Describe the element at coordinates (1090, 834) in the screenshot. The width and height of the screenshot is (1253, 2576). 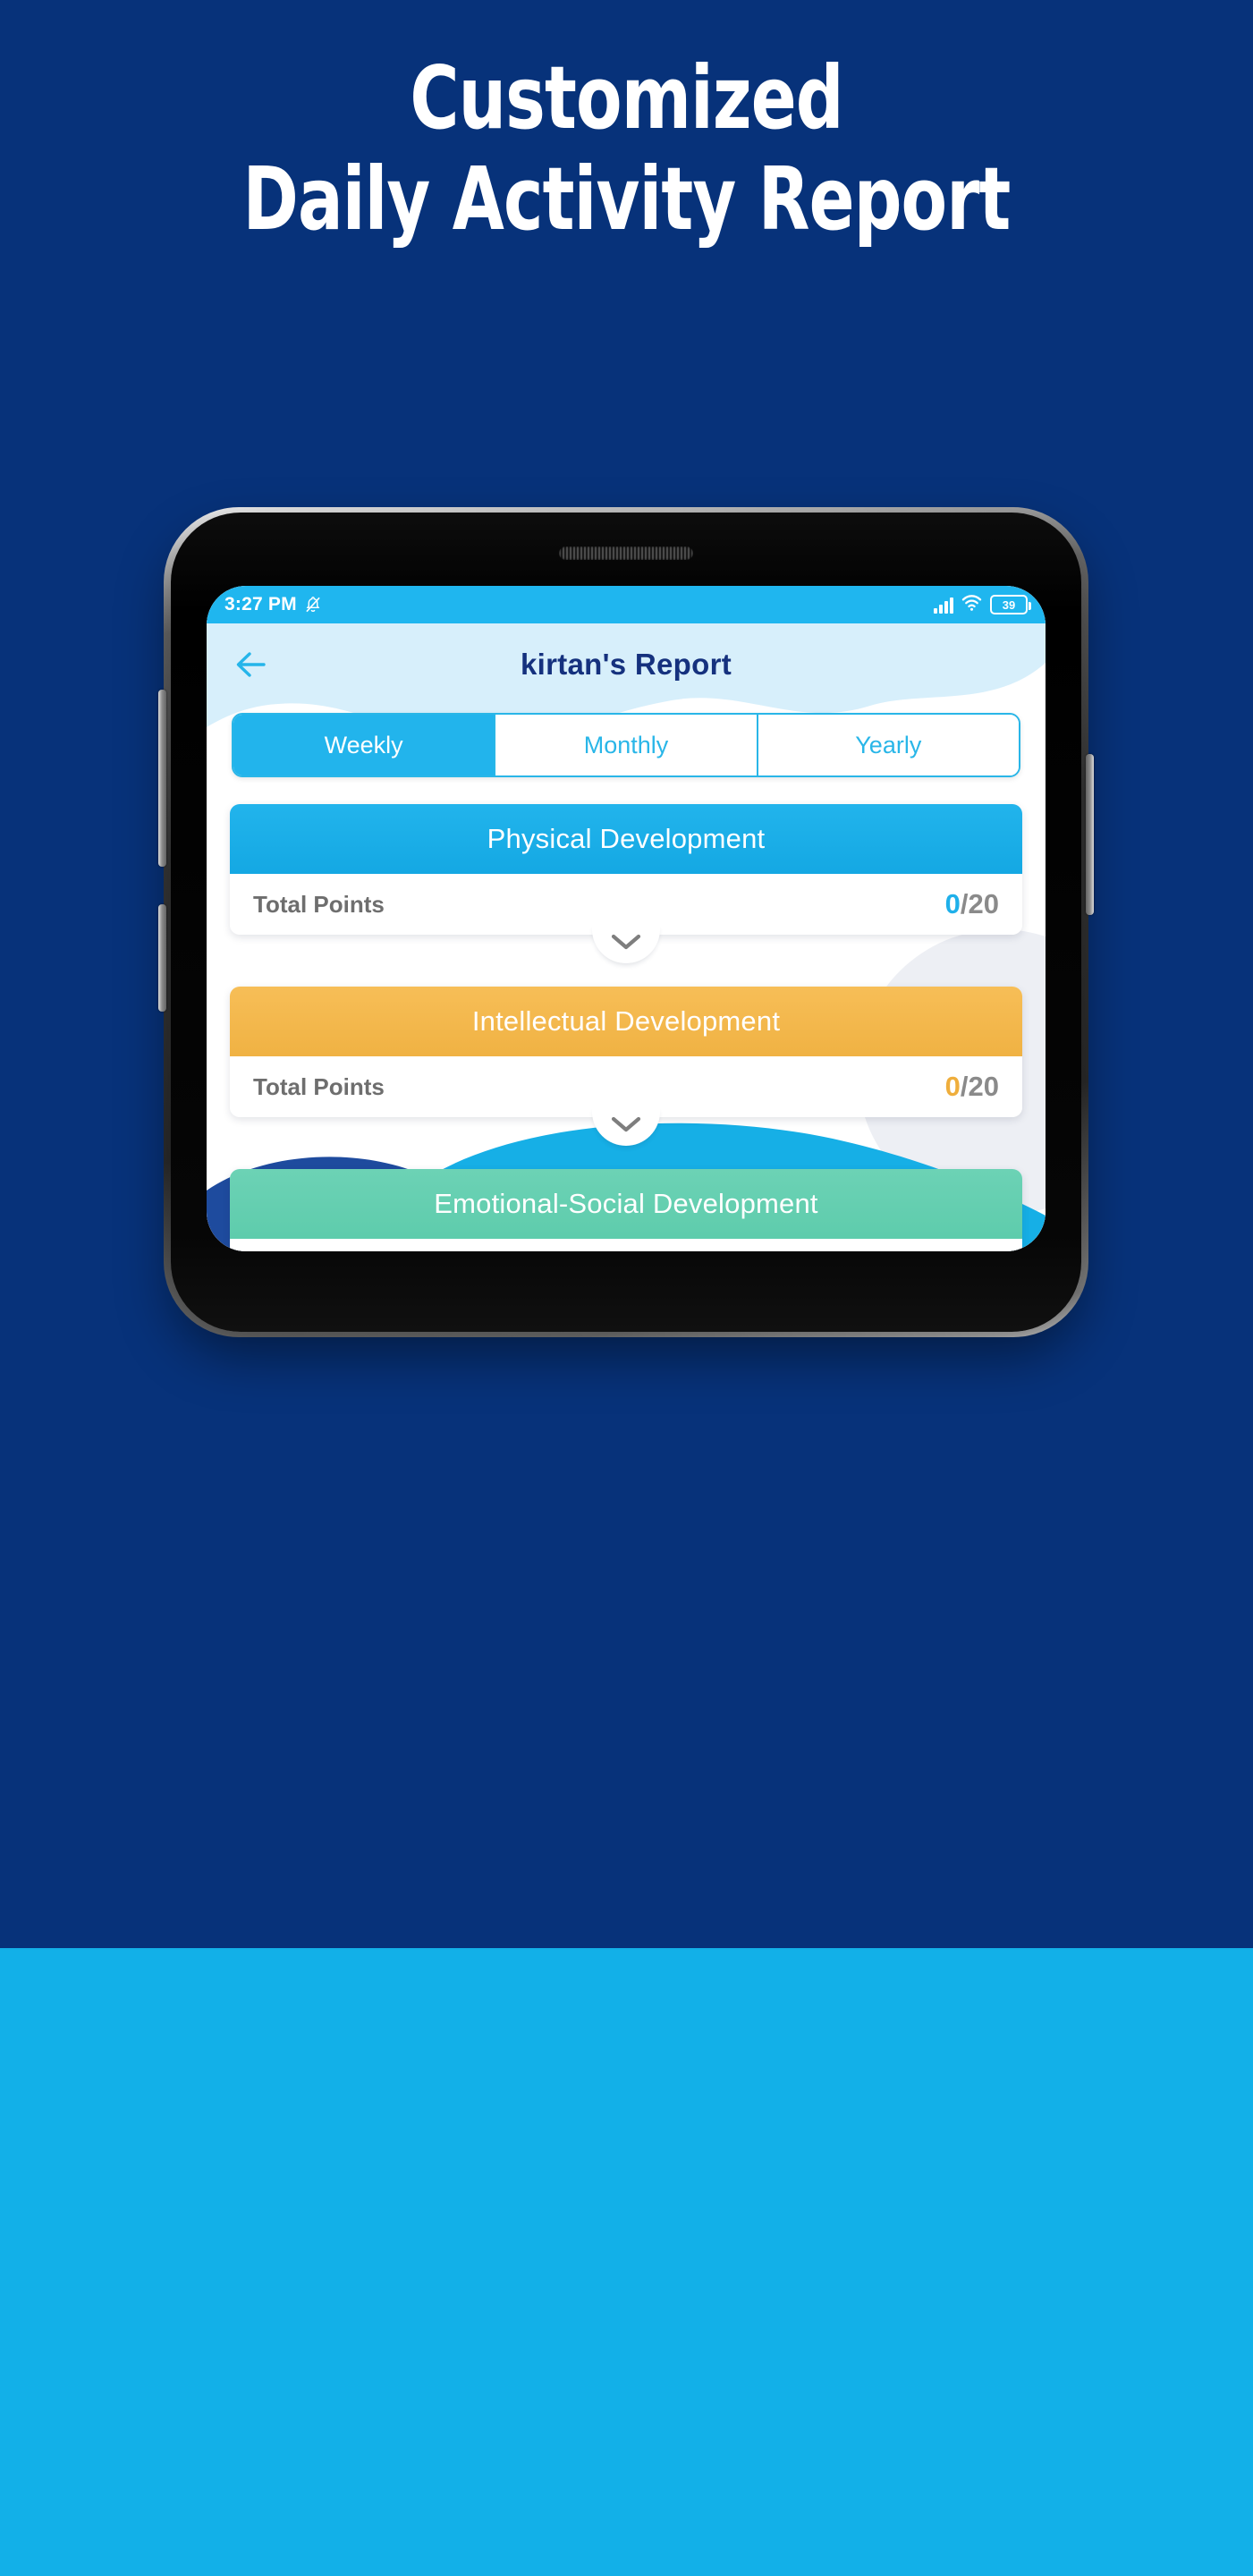
I see `side-right-button` at that location.